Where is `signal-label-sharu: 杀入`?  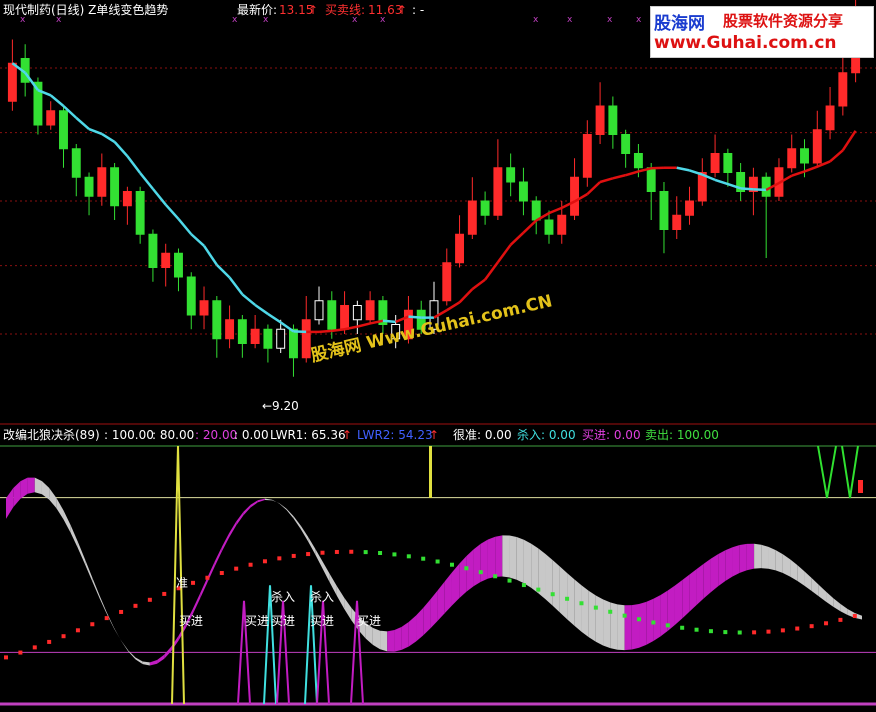
signal-label-sharu: 杀入 is located at coordinates (283, 597).